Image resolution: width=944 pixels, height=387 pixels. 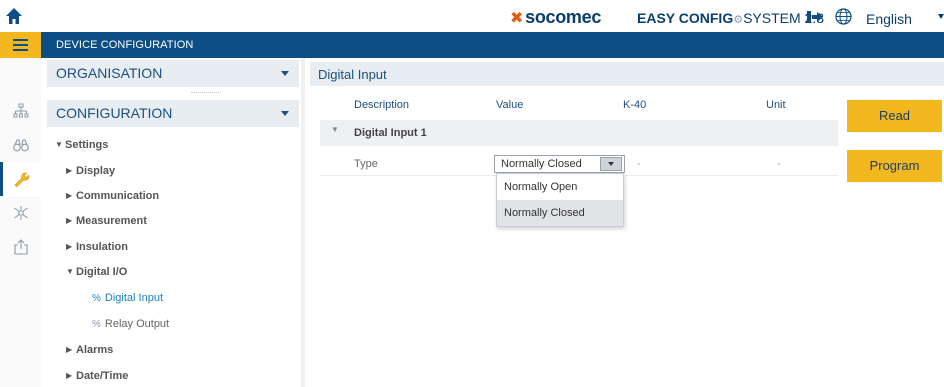 What do you see at coordinates (894, 116) in the screenshot?
I see `read-button: Read` at bounding box center [894, 116].